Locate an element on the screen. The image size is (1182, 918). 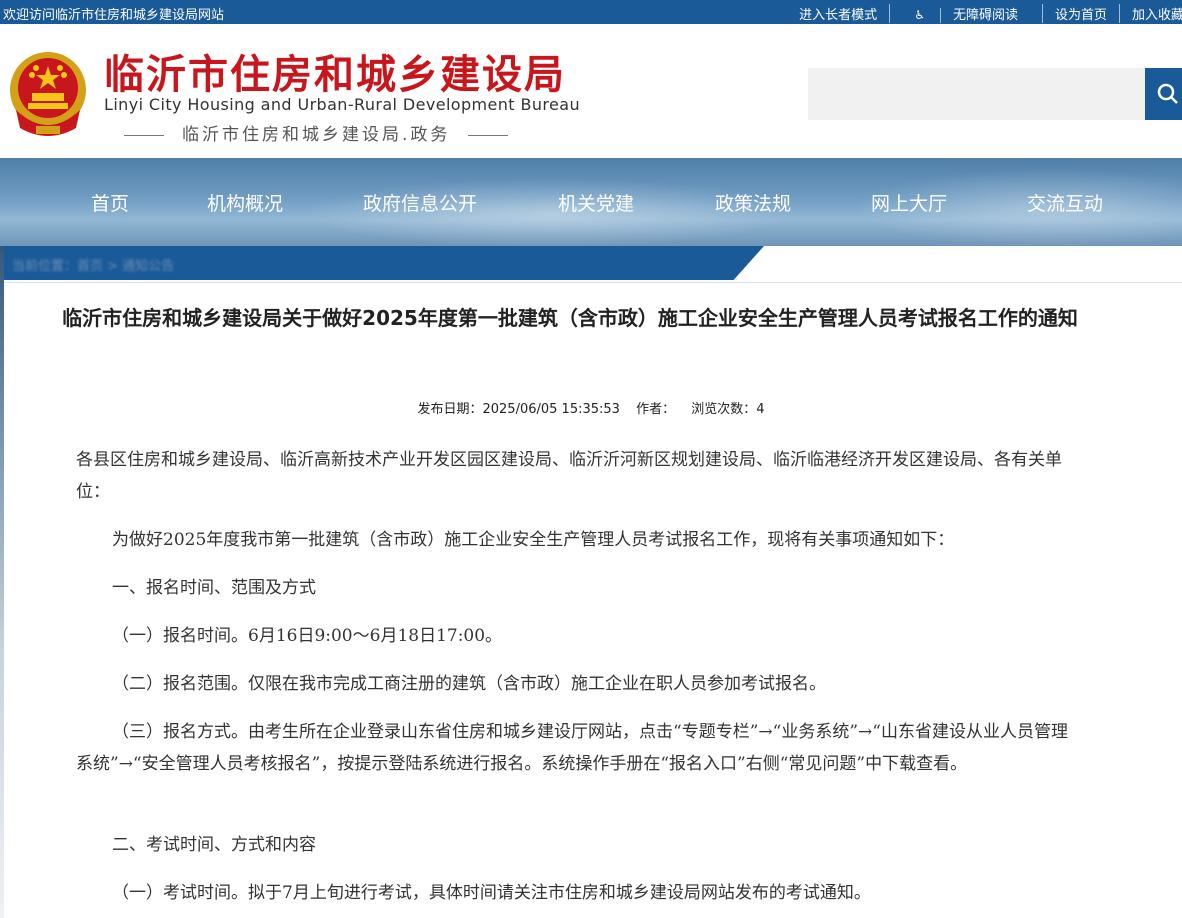
accessibility-icon: ♿ is located at coordinates (919, 15).